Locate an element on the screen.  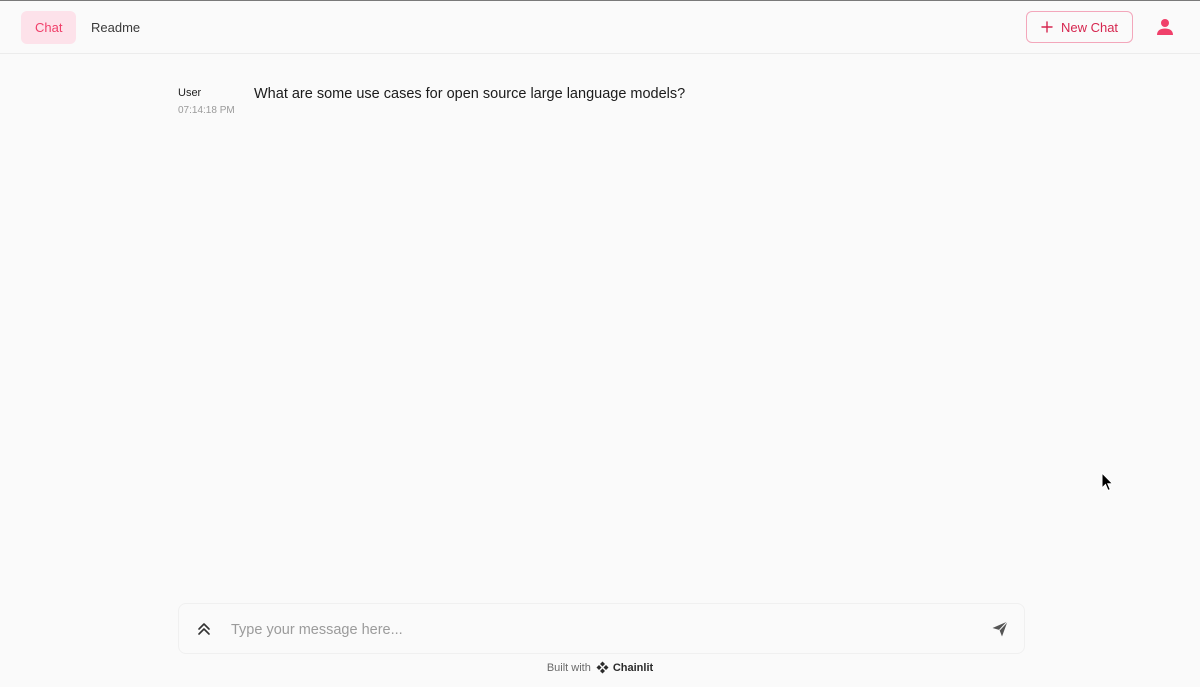
message-timestamp: 07:14:18 PM is located at coordinates (206, 110).